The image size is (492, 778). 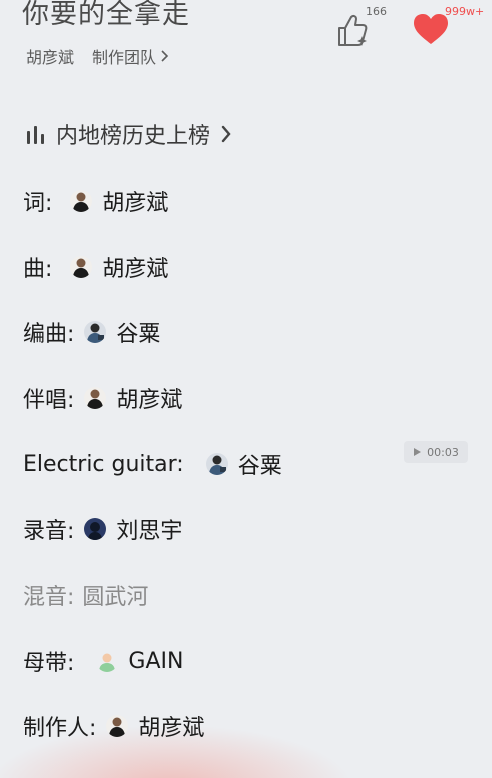 I want to click on favorite-button: 999w+, so click(x=448, y=27).